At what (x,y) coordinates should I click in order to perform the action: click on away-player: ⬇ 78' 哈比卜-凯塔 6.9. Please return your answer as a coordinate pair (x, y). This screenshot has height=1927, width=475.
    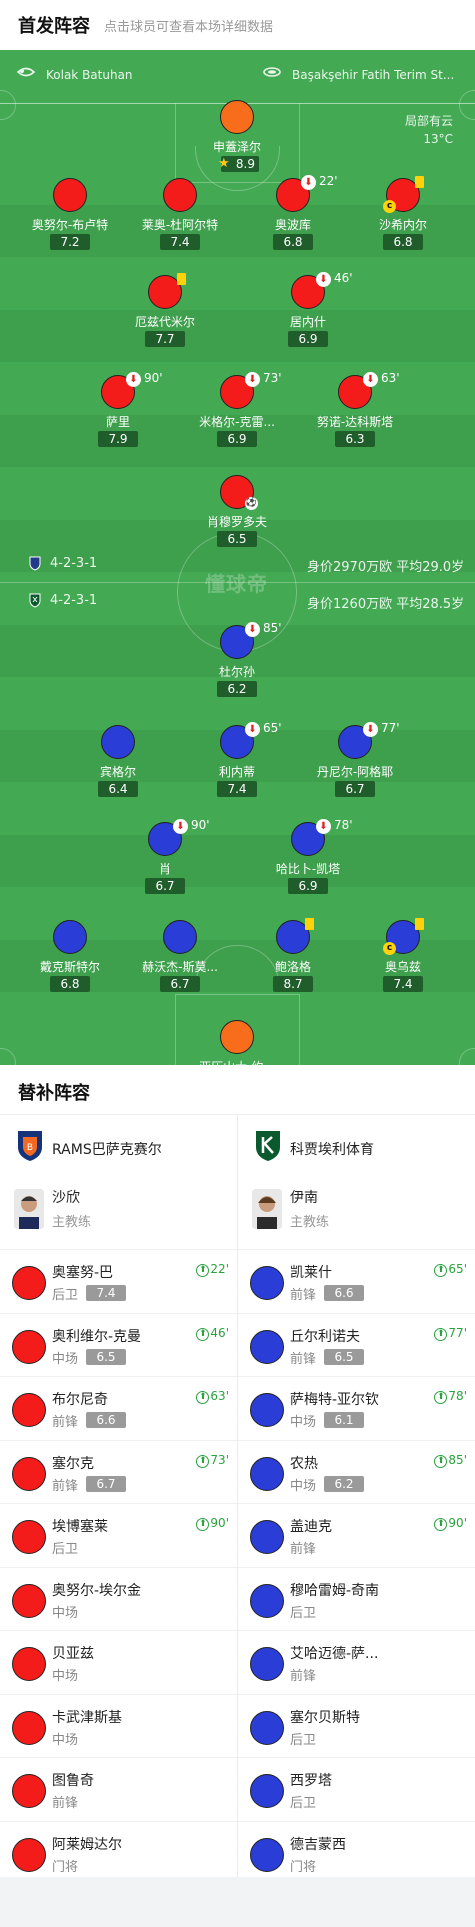
    Looking at the image, I should click on (308, 860).